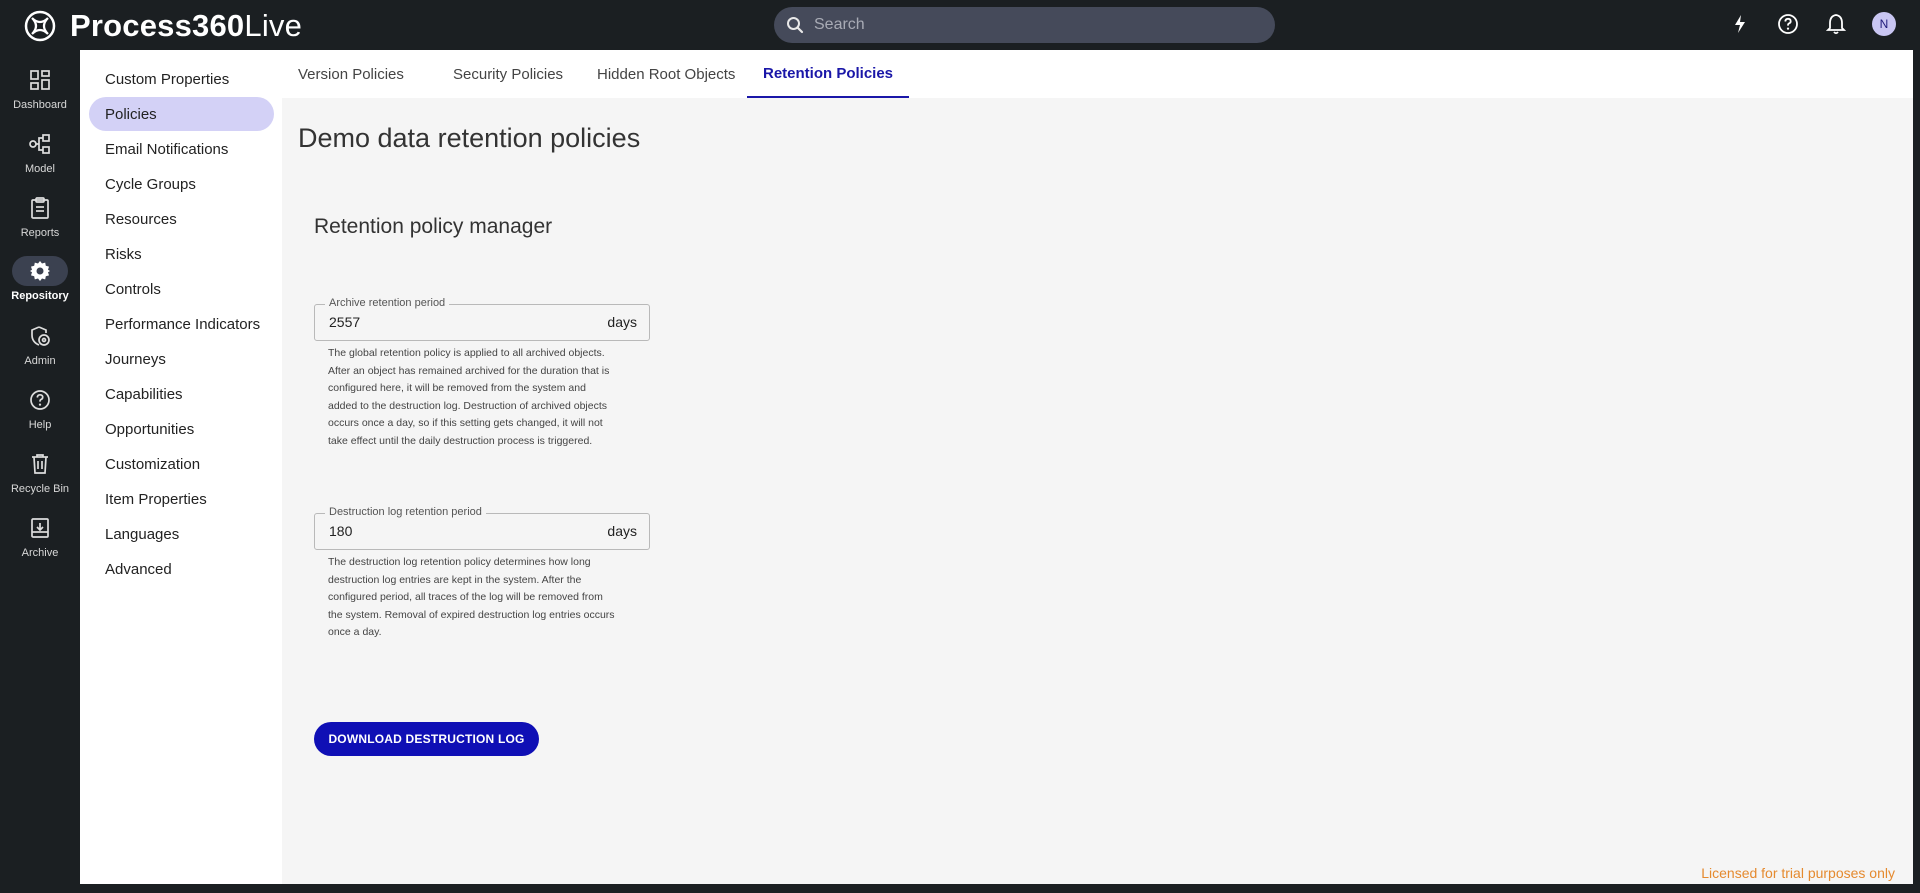 Image resolution: width=1920 pixels, height=893 pixels. What do you see at coordinates (449, 531) in the screenshot?
I see `destruction-log-retention-input` at bounding box center [449, 531].